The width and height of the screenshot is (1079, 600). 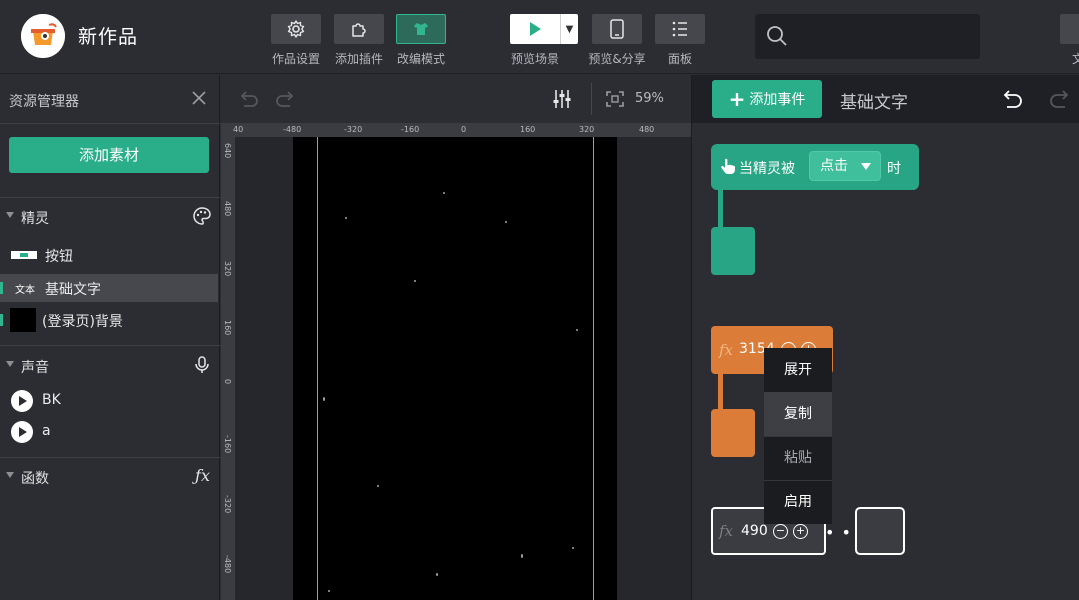 I want to click on event-block-suffix: 时, so click(x=894, y=169).